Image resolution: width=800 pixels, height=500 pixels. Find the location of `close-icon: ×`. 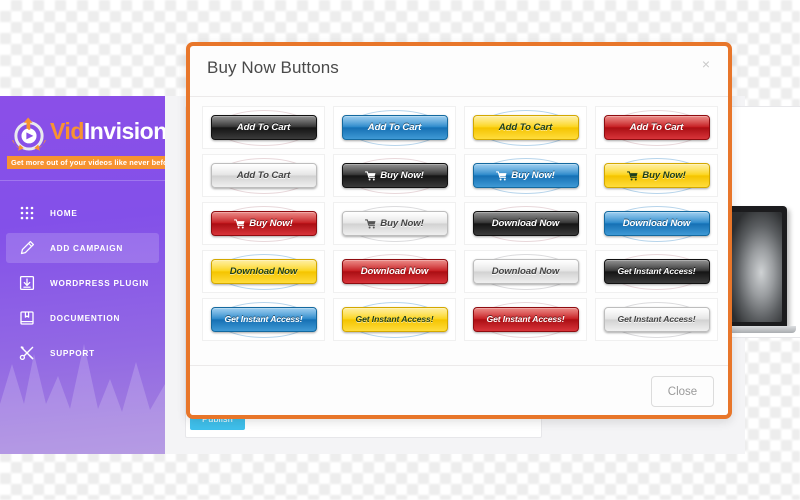

close-icon: × is located at coordinates (706, 64).